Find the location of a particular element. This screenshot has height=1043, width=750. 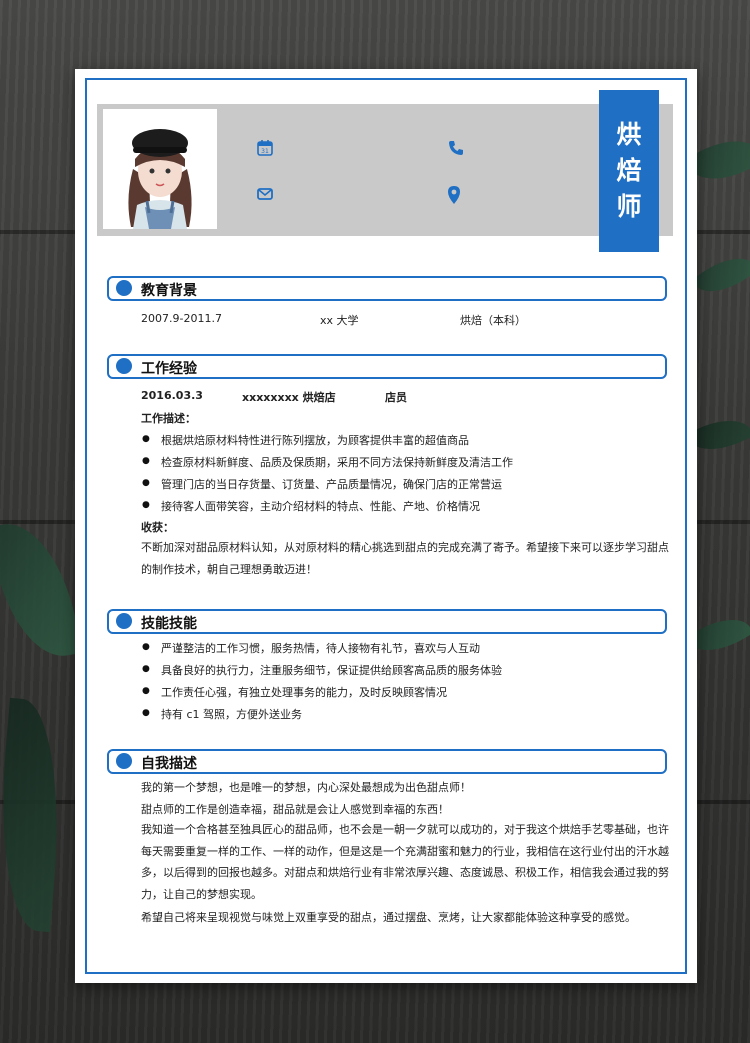

education-school: xx 大学 is located at coordinates (339, 320).